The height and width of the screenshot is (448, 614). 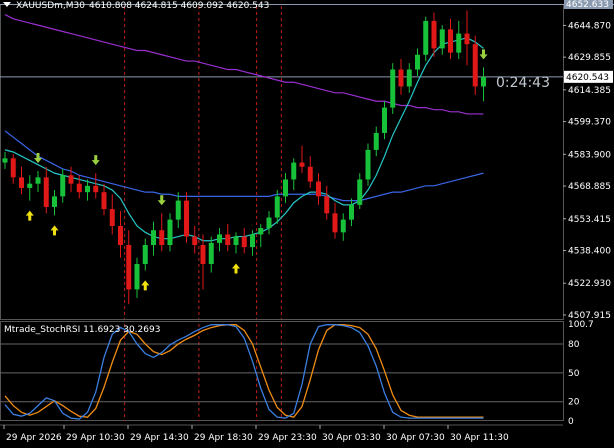 I want to click on price-tick-label: 4629.855, so click(x=589, y=58).